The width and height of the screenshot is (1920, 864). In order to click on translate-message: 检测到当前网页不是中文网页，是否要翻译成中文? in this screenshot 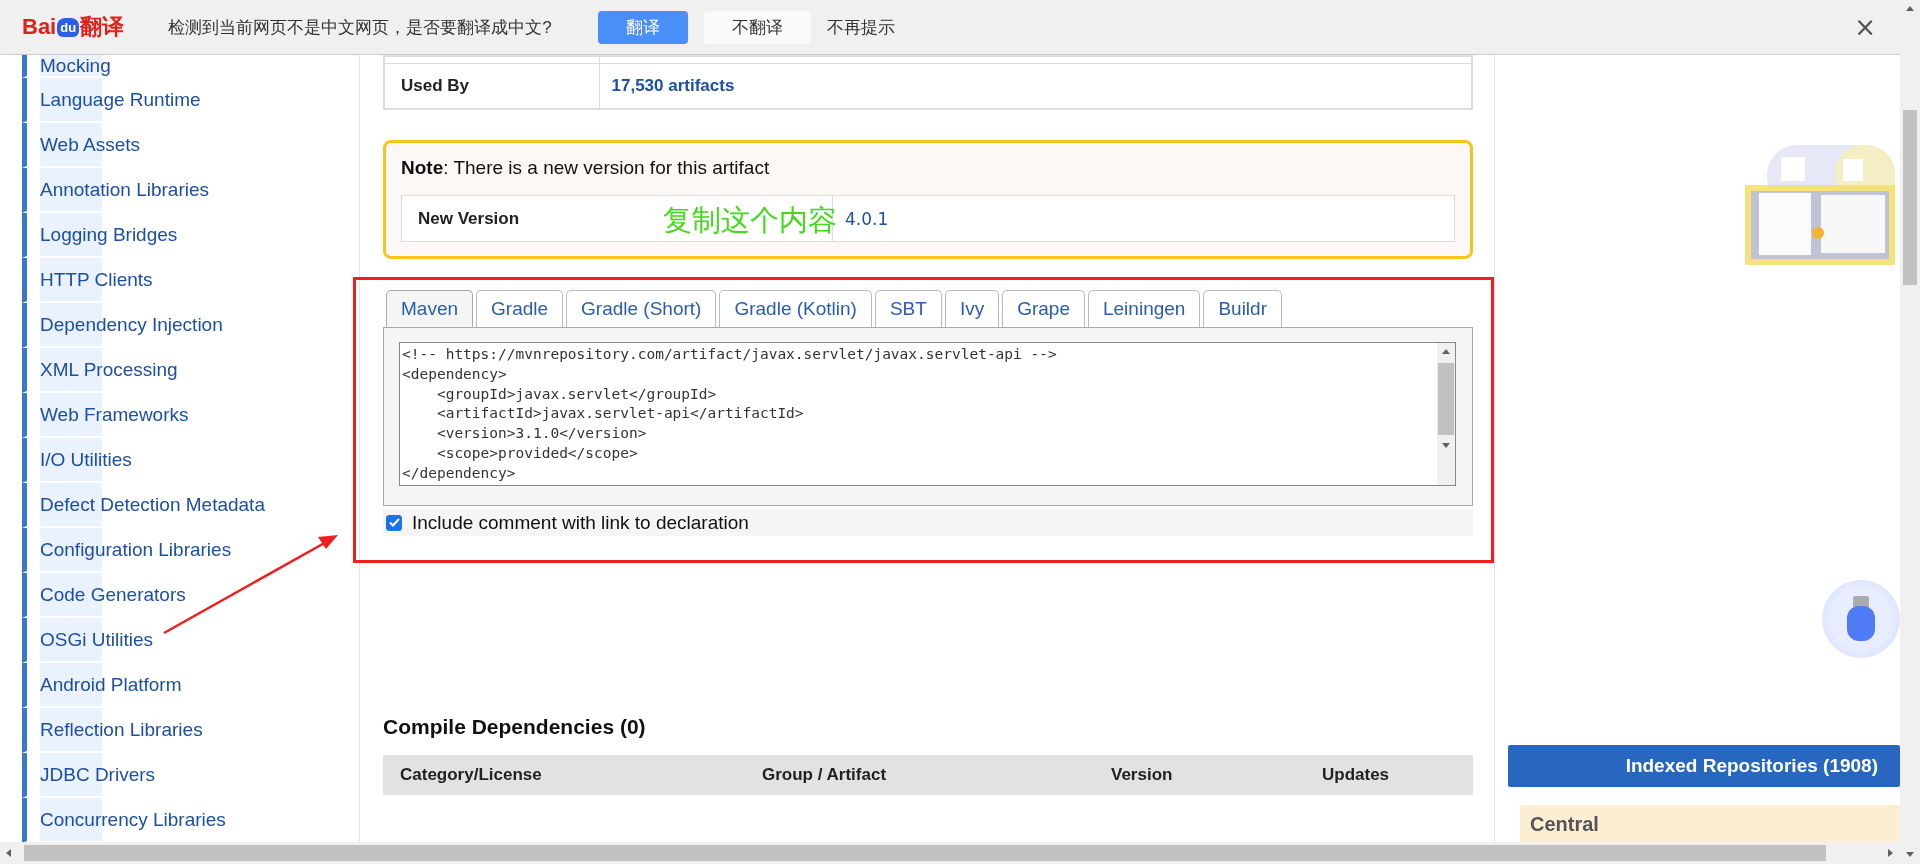, I will do `click(360, 27)`.